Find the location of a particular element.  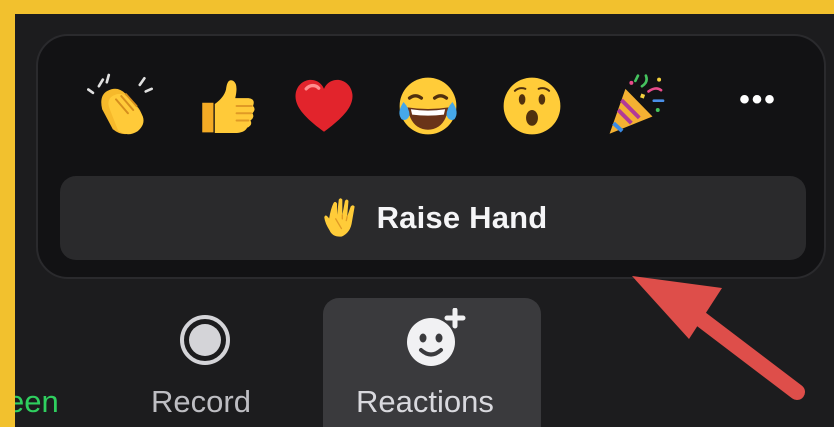

reactions-button: Reactions is located at coordinates (432, 362).